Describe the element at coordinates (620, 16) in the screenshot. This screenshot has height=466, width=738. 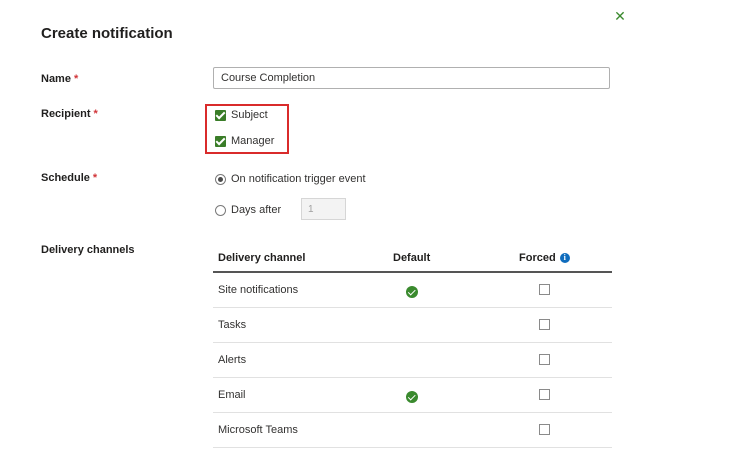
I see `close-icon: ✕` at that location.